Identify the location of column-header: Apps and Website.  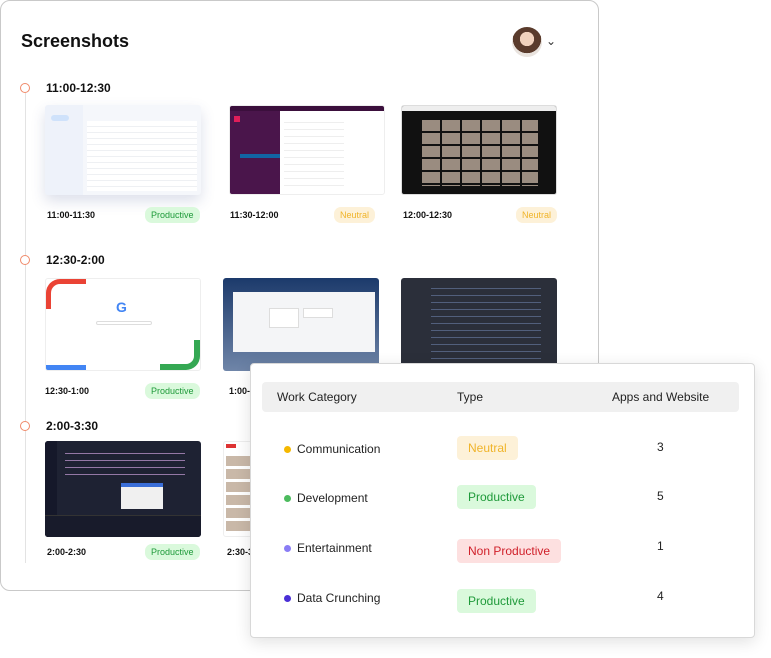
(661, 397).